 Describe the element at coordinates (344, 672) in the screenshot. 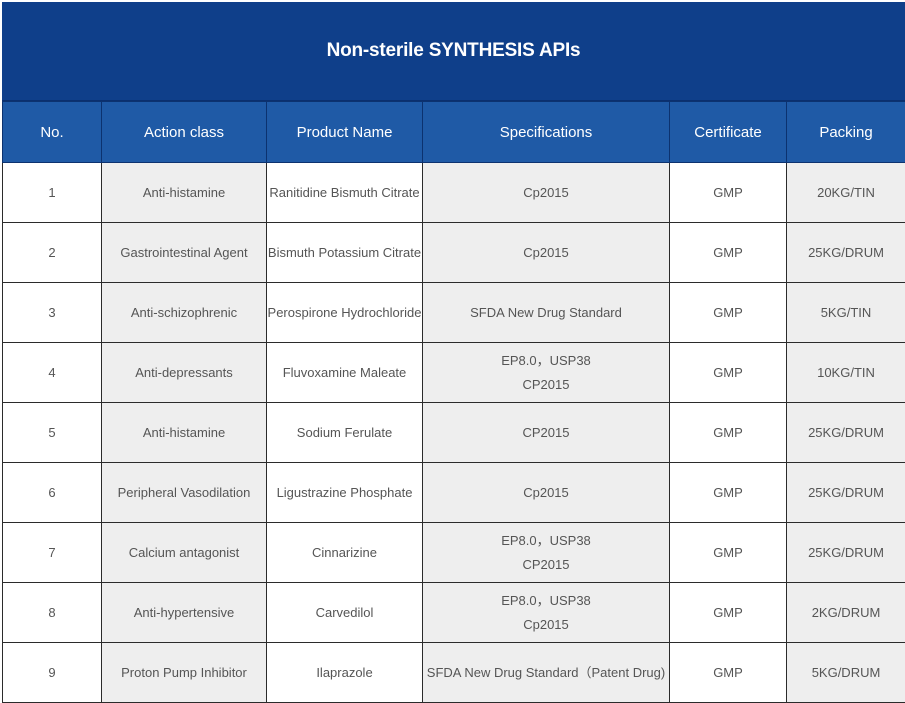

I see `cell-product-name: Ilaprazole` at that location.